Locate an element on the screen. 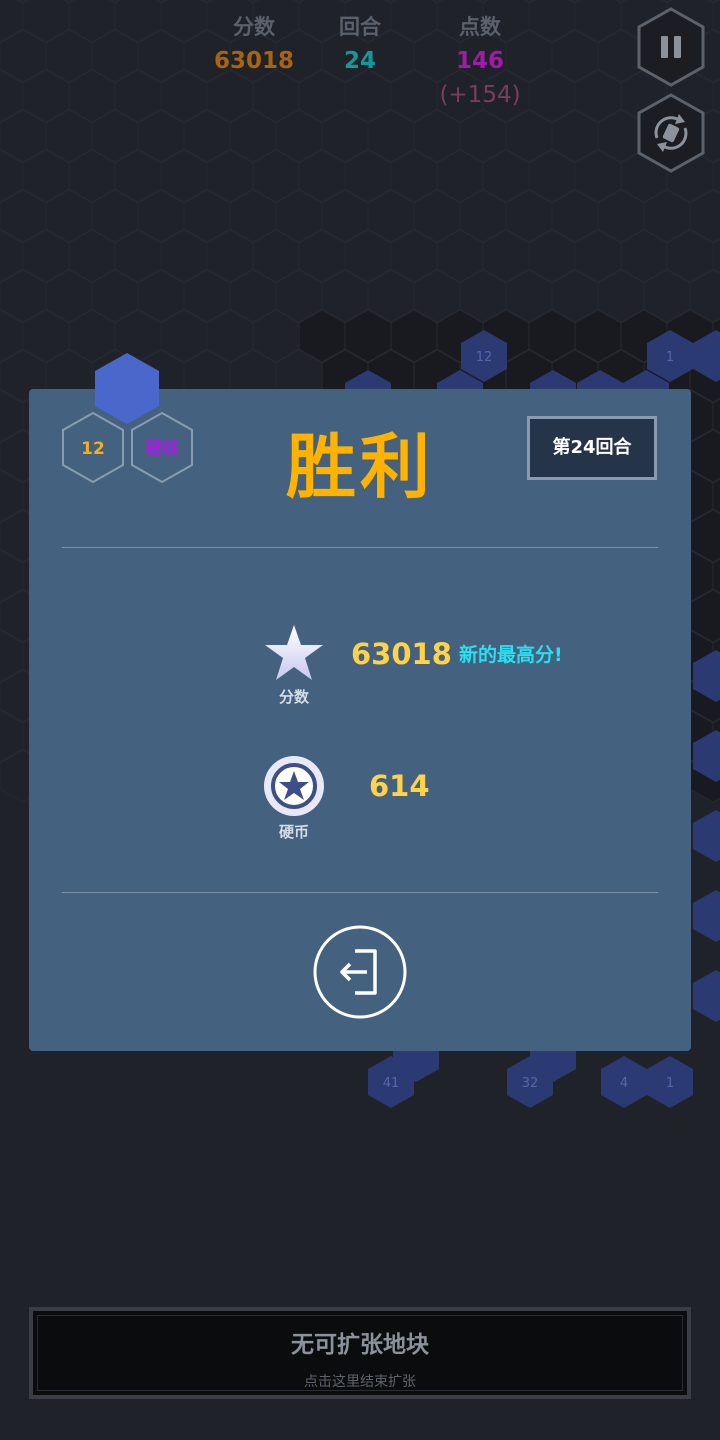  round-label: 回合 is located at coordinates (360, 27).